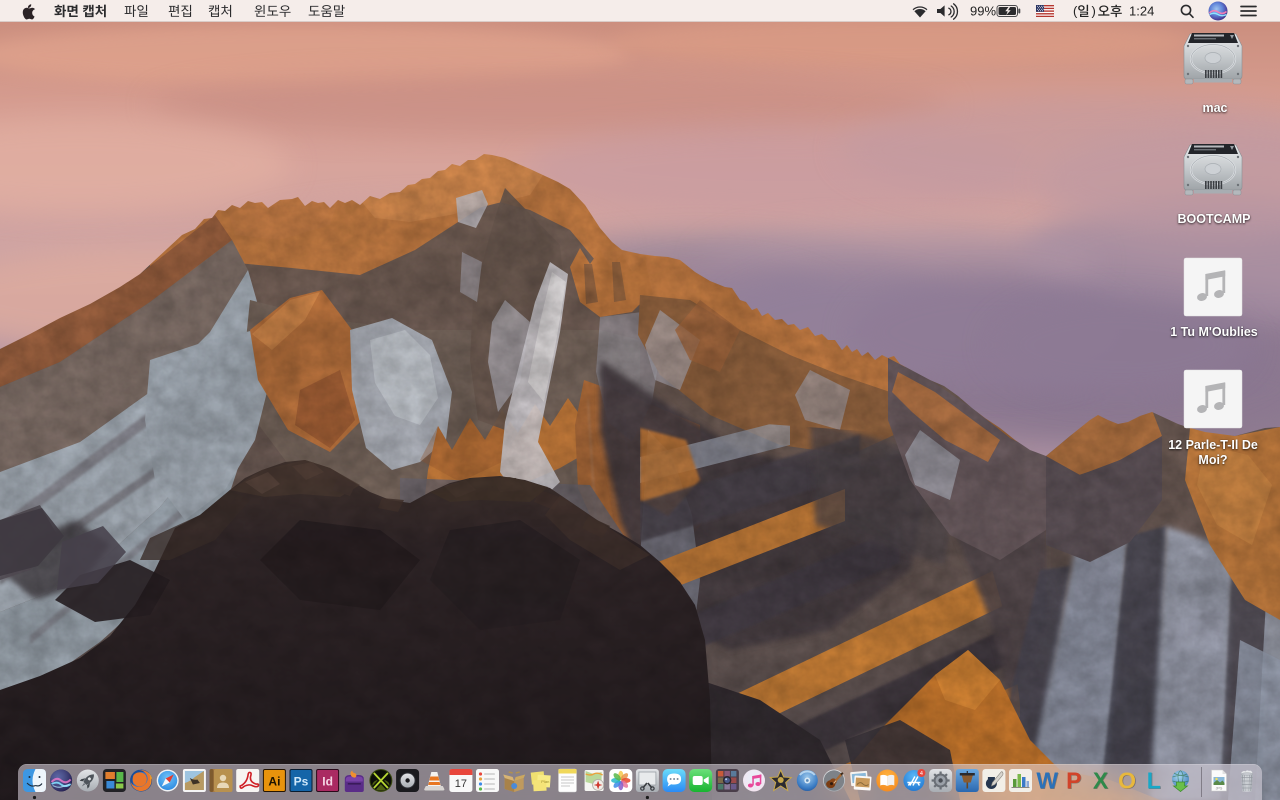 This screenshot has height=800, width=1280. What do you see at coordinates (461, 784) in the screenshot?
I see `svg-text: 17` at bounding box center [461, 784].